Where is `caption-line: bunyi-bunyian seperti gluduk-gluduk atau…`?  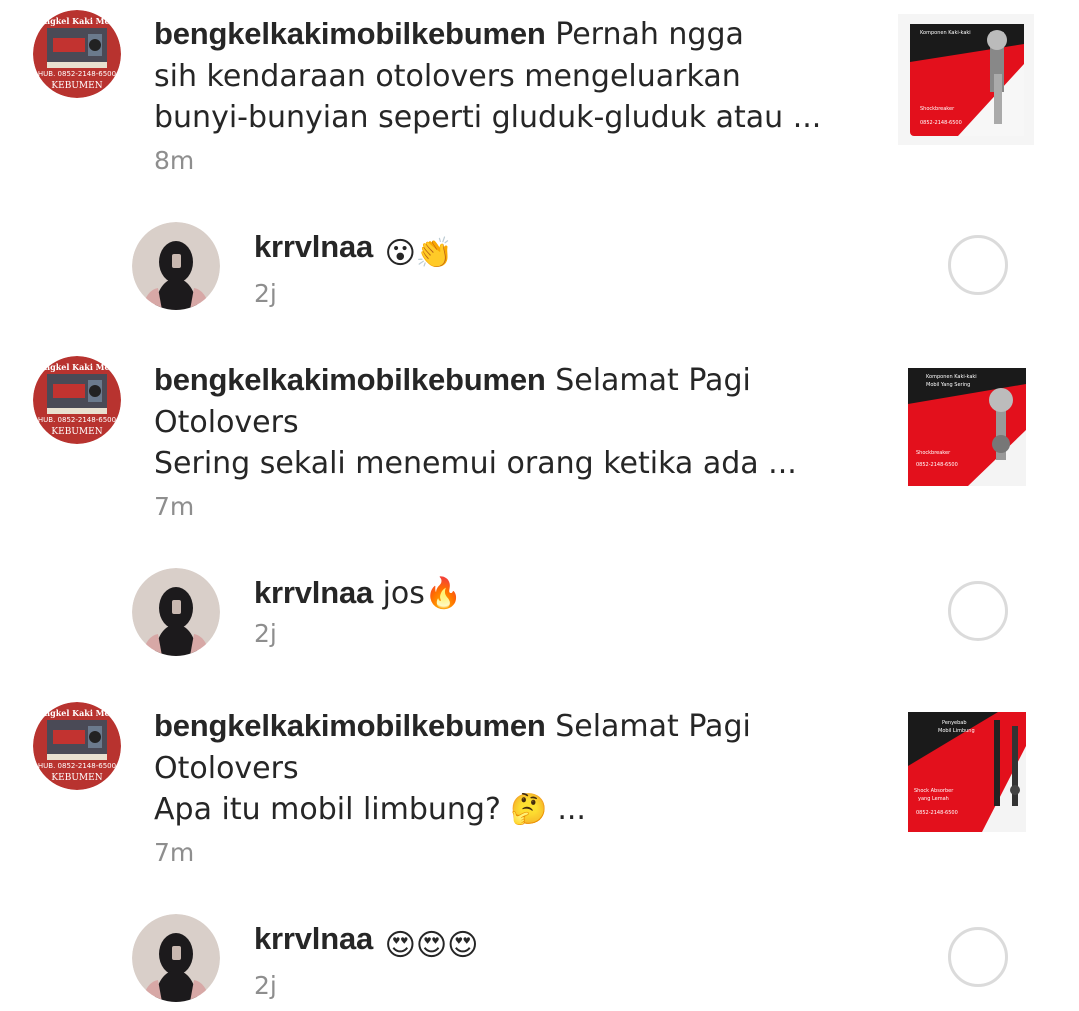 caption-line: bunyi-bunyian seperti gluduk-gluduk atau… is located at coordinates (488, 117).